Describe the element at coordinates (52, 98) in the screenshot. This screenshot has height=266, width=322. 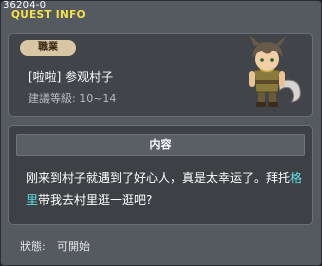
I see `level-label: 建議等級:` at that location.